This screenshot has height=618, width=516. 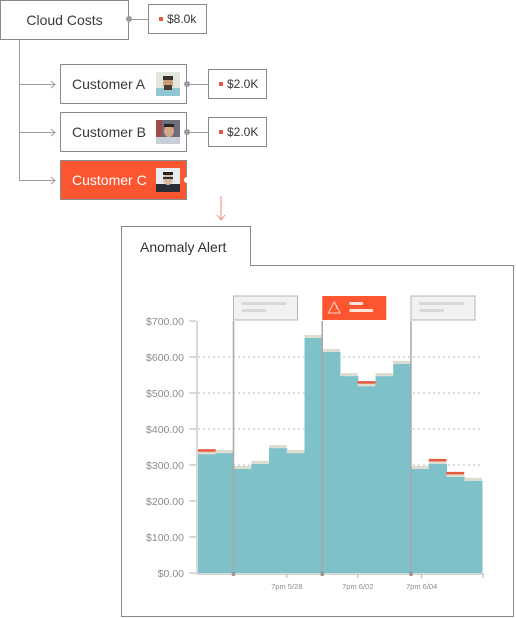 I want to click on arrow-a-icon, so click(x=53, y=84).